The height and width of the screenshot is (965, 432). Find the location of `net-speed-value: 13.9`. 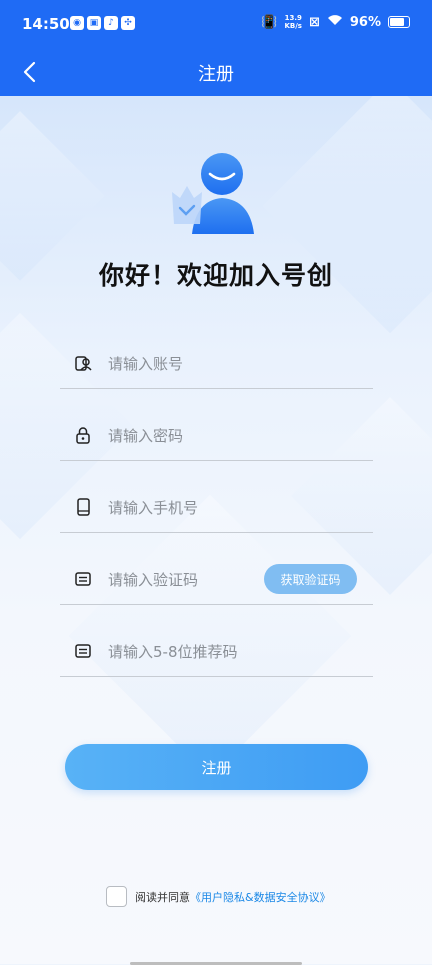

net-speed-value: 13.9 is located at coordinates (293, 18).